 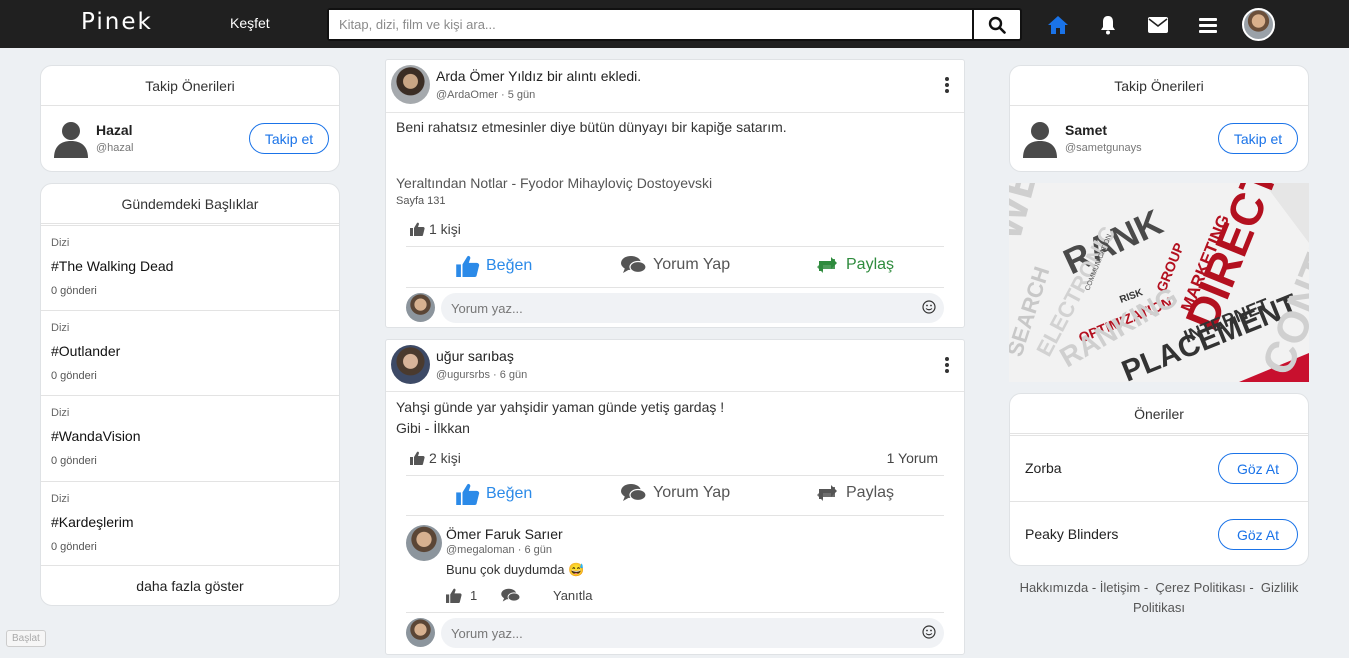 I want to click on trend-tag: #Kardeşlerim, so click(x=92, y=522).